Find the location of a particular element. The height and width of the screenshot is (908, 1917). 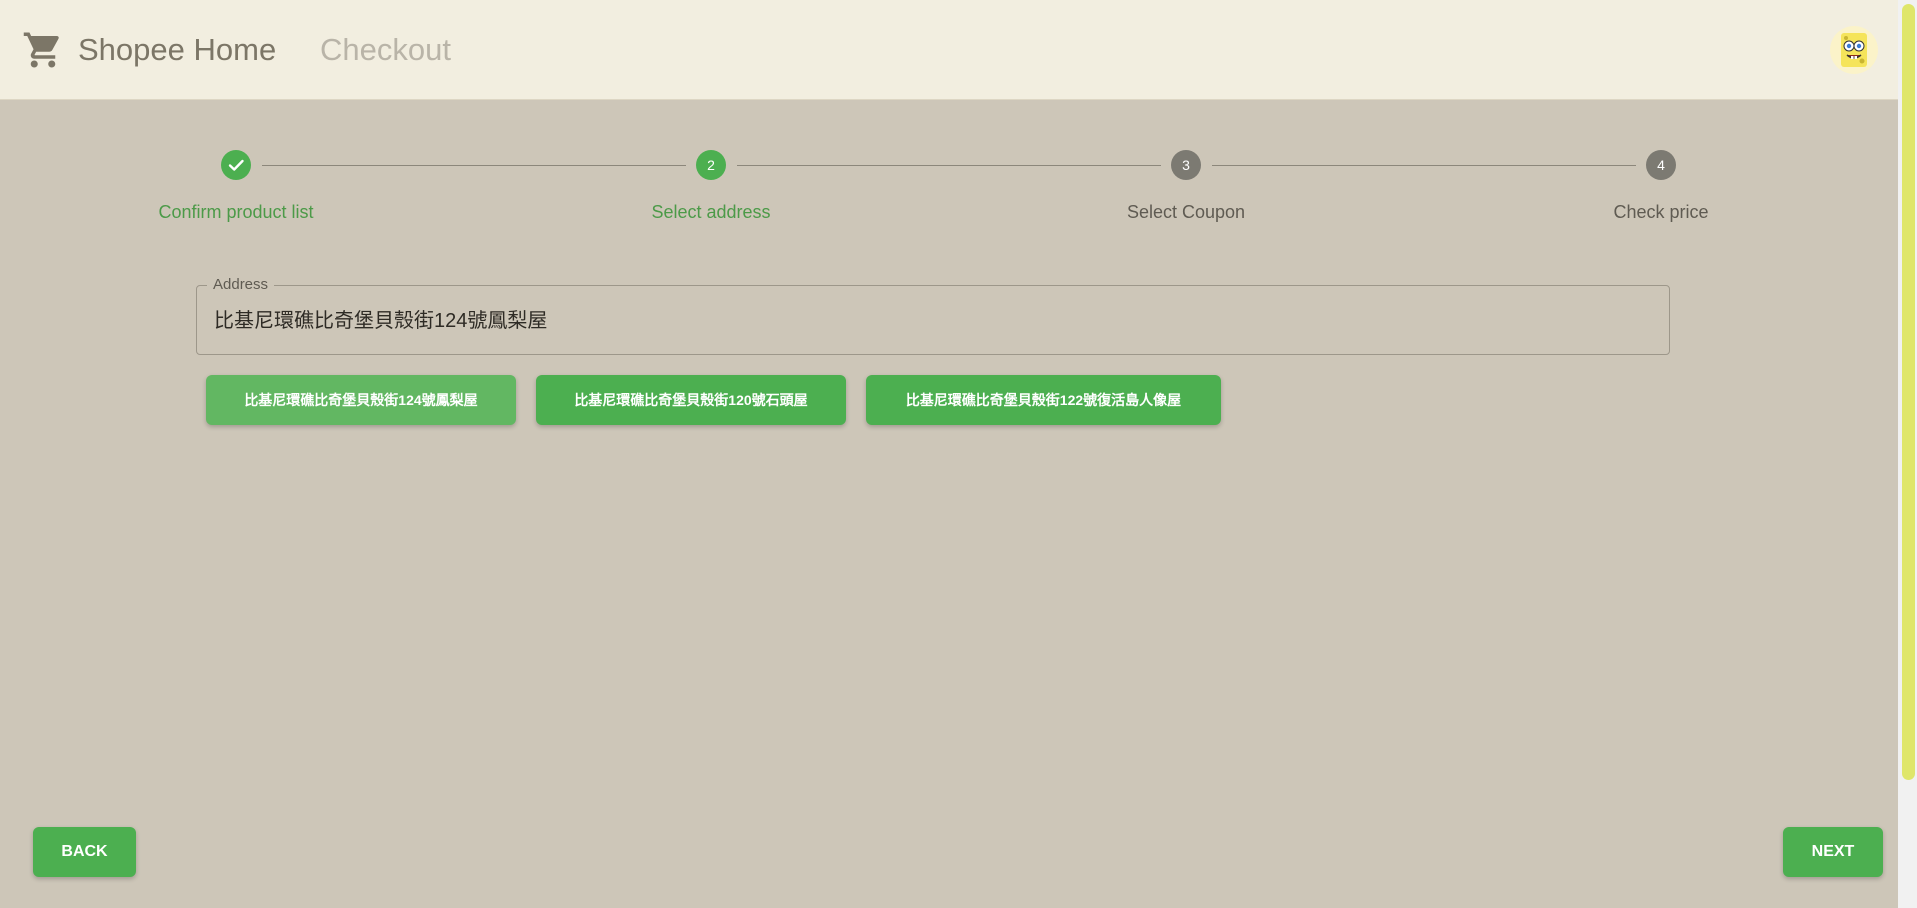

step-4-label: Check price is located at coordinates (1661, 212).